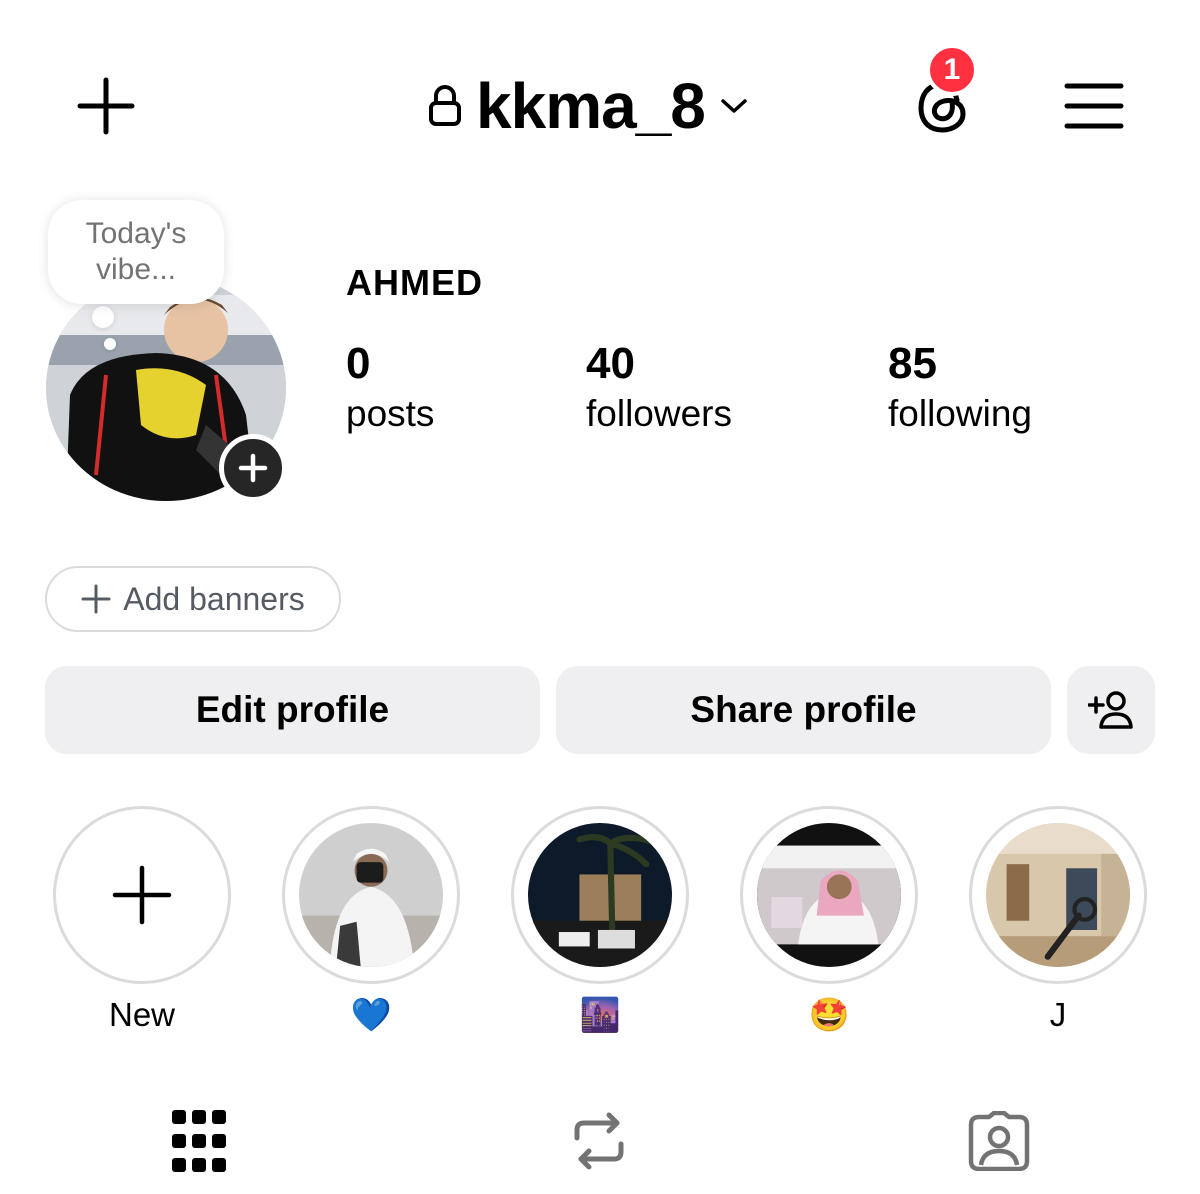 This screenshot has height=1194, width=1200. I want to click on discover-people-button, so click(1111, 710).